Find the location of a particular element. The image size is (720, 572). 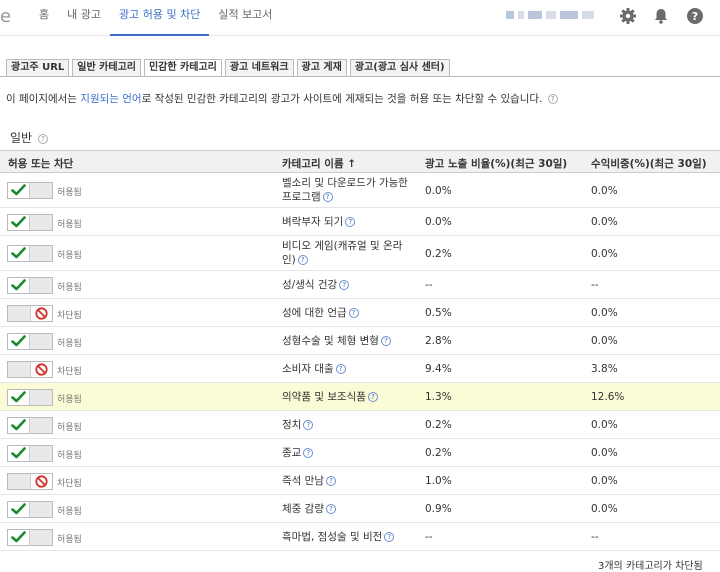

impression-ratio-value: 9.4% is located at coordinates (438, 369).